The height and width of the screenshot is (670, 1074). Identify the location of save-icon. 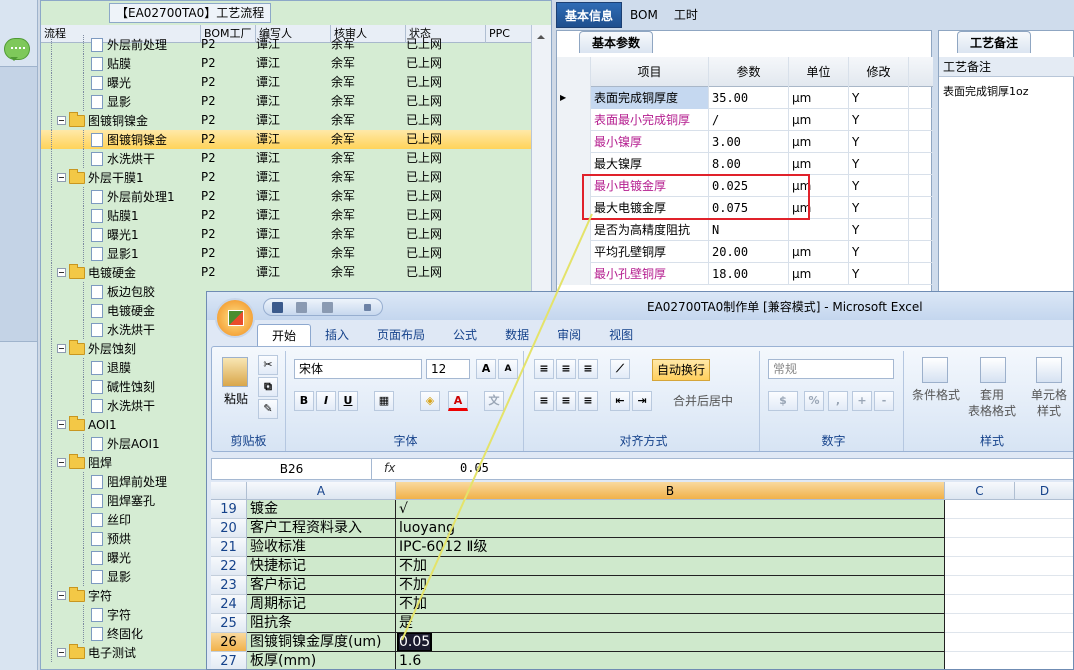
(277, 307).